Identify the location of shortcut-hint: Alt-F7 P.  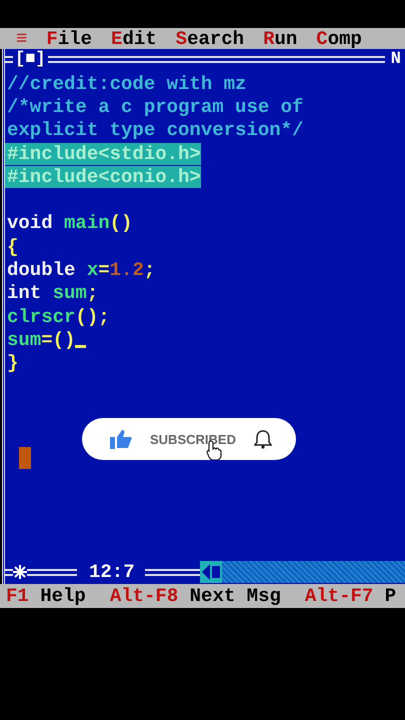
(350, 596).